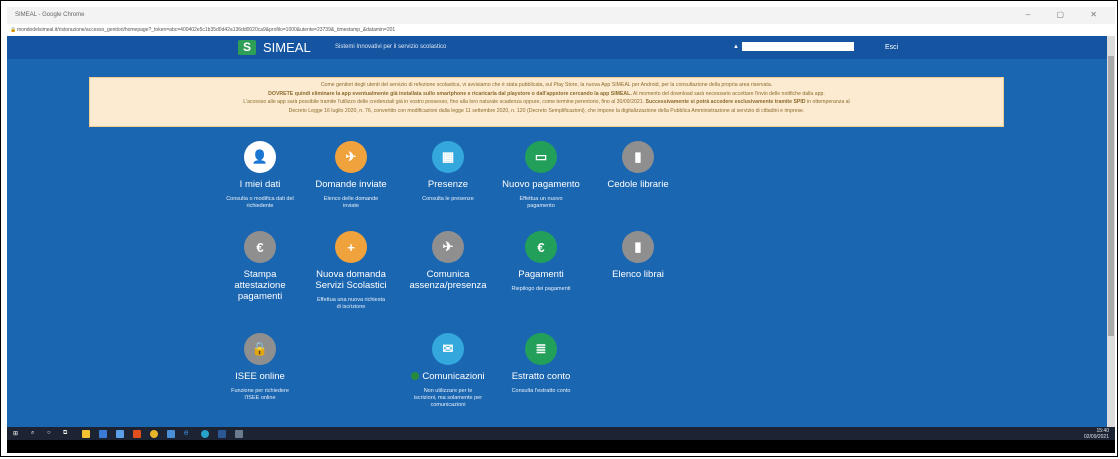 The image size is (1120, 459). I want to click on tile-book-coupons: ▮ Cedole librarie, so click(638, 165).